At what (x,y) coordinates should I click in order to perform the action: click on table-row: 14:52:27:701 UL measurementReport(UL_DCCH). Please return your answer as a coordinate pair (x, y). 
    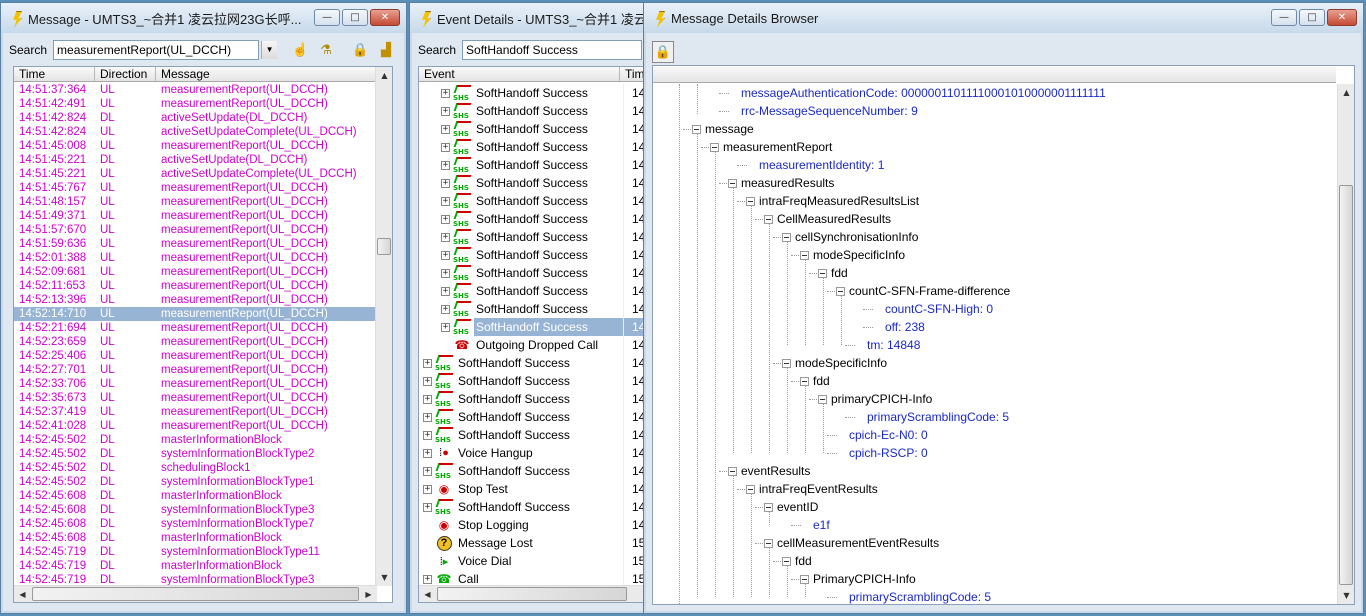
    Looking at the image, I should click on (195, 370).